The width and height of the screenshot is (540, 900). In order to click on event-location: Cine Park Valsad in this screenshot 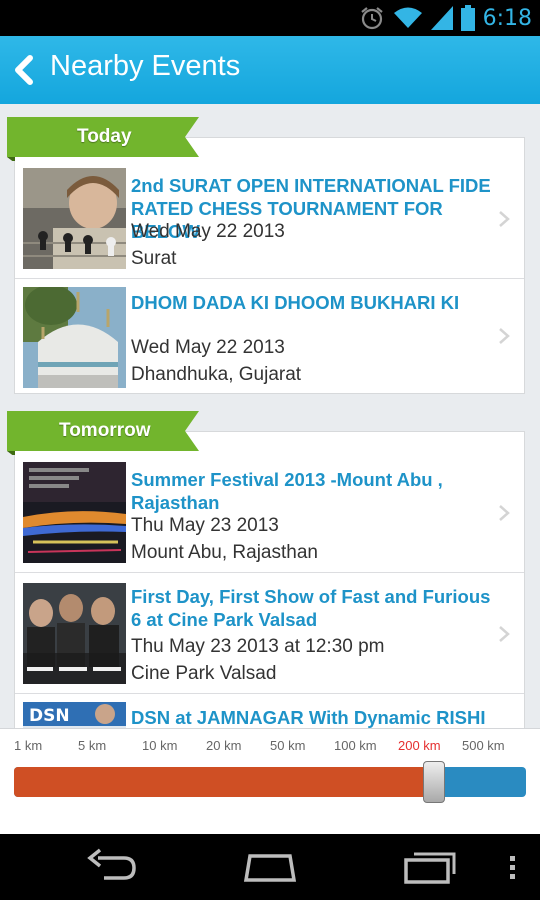, I will do `click(204, 673)`.